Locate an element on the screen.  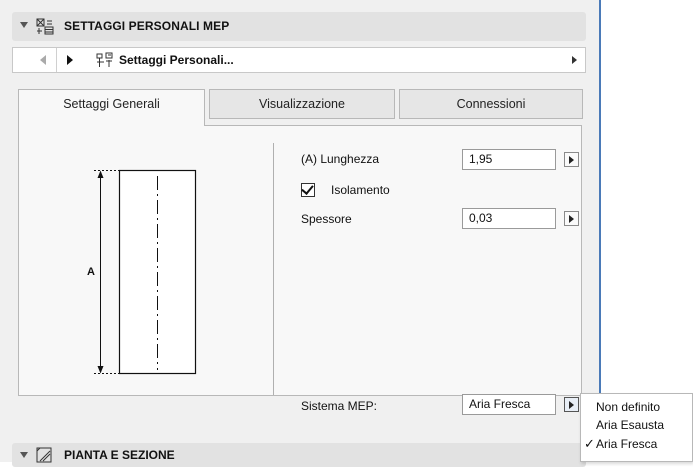
tab-settaggi-generali: Settaggi Generali is located at coordinates (111, 107).